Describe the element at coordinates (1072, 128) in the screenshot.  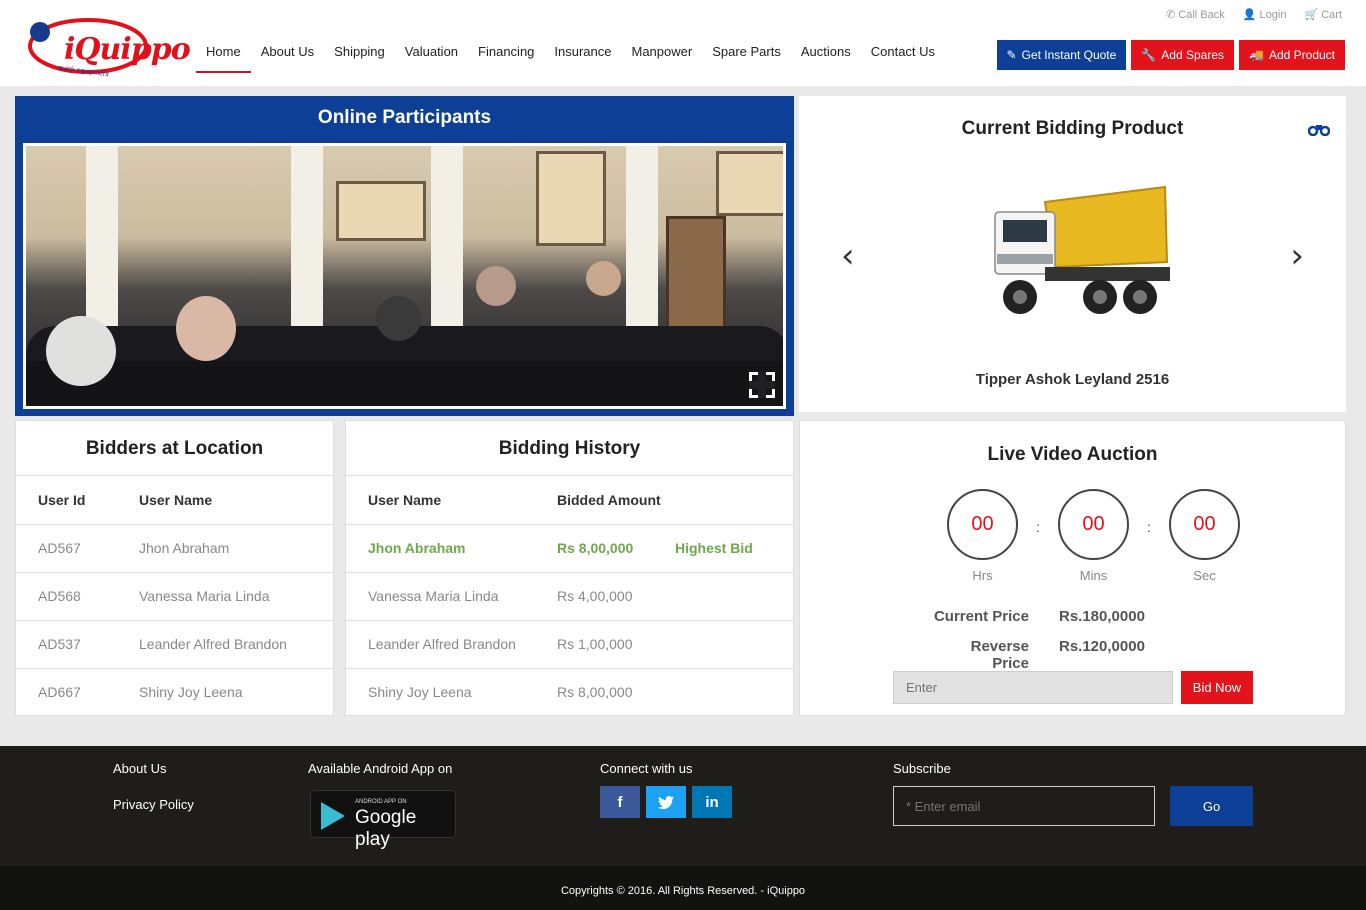
I see `current-bidding-title: Current Bidding Product` at that location.